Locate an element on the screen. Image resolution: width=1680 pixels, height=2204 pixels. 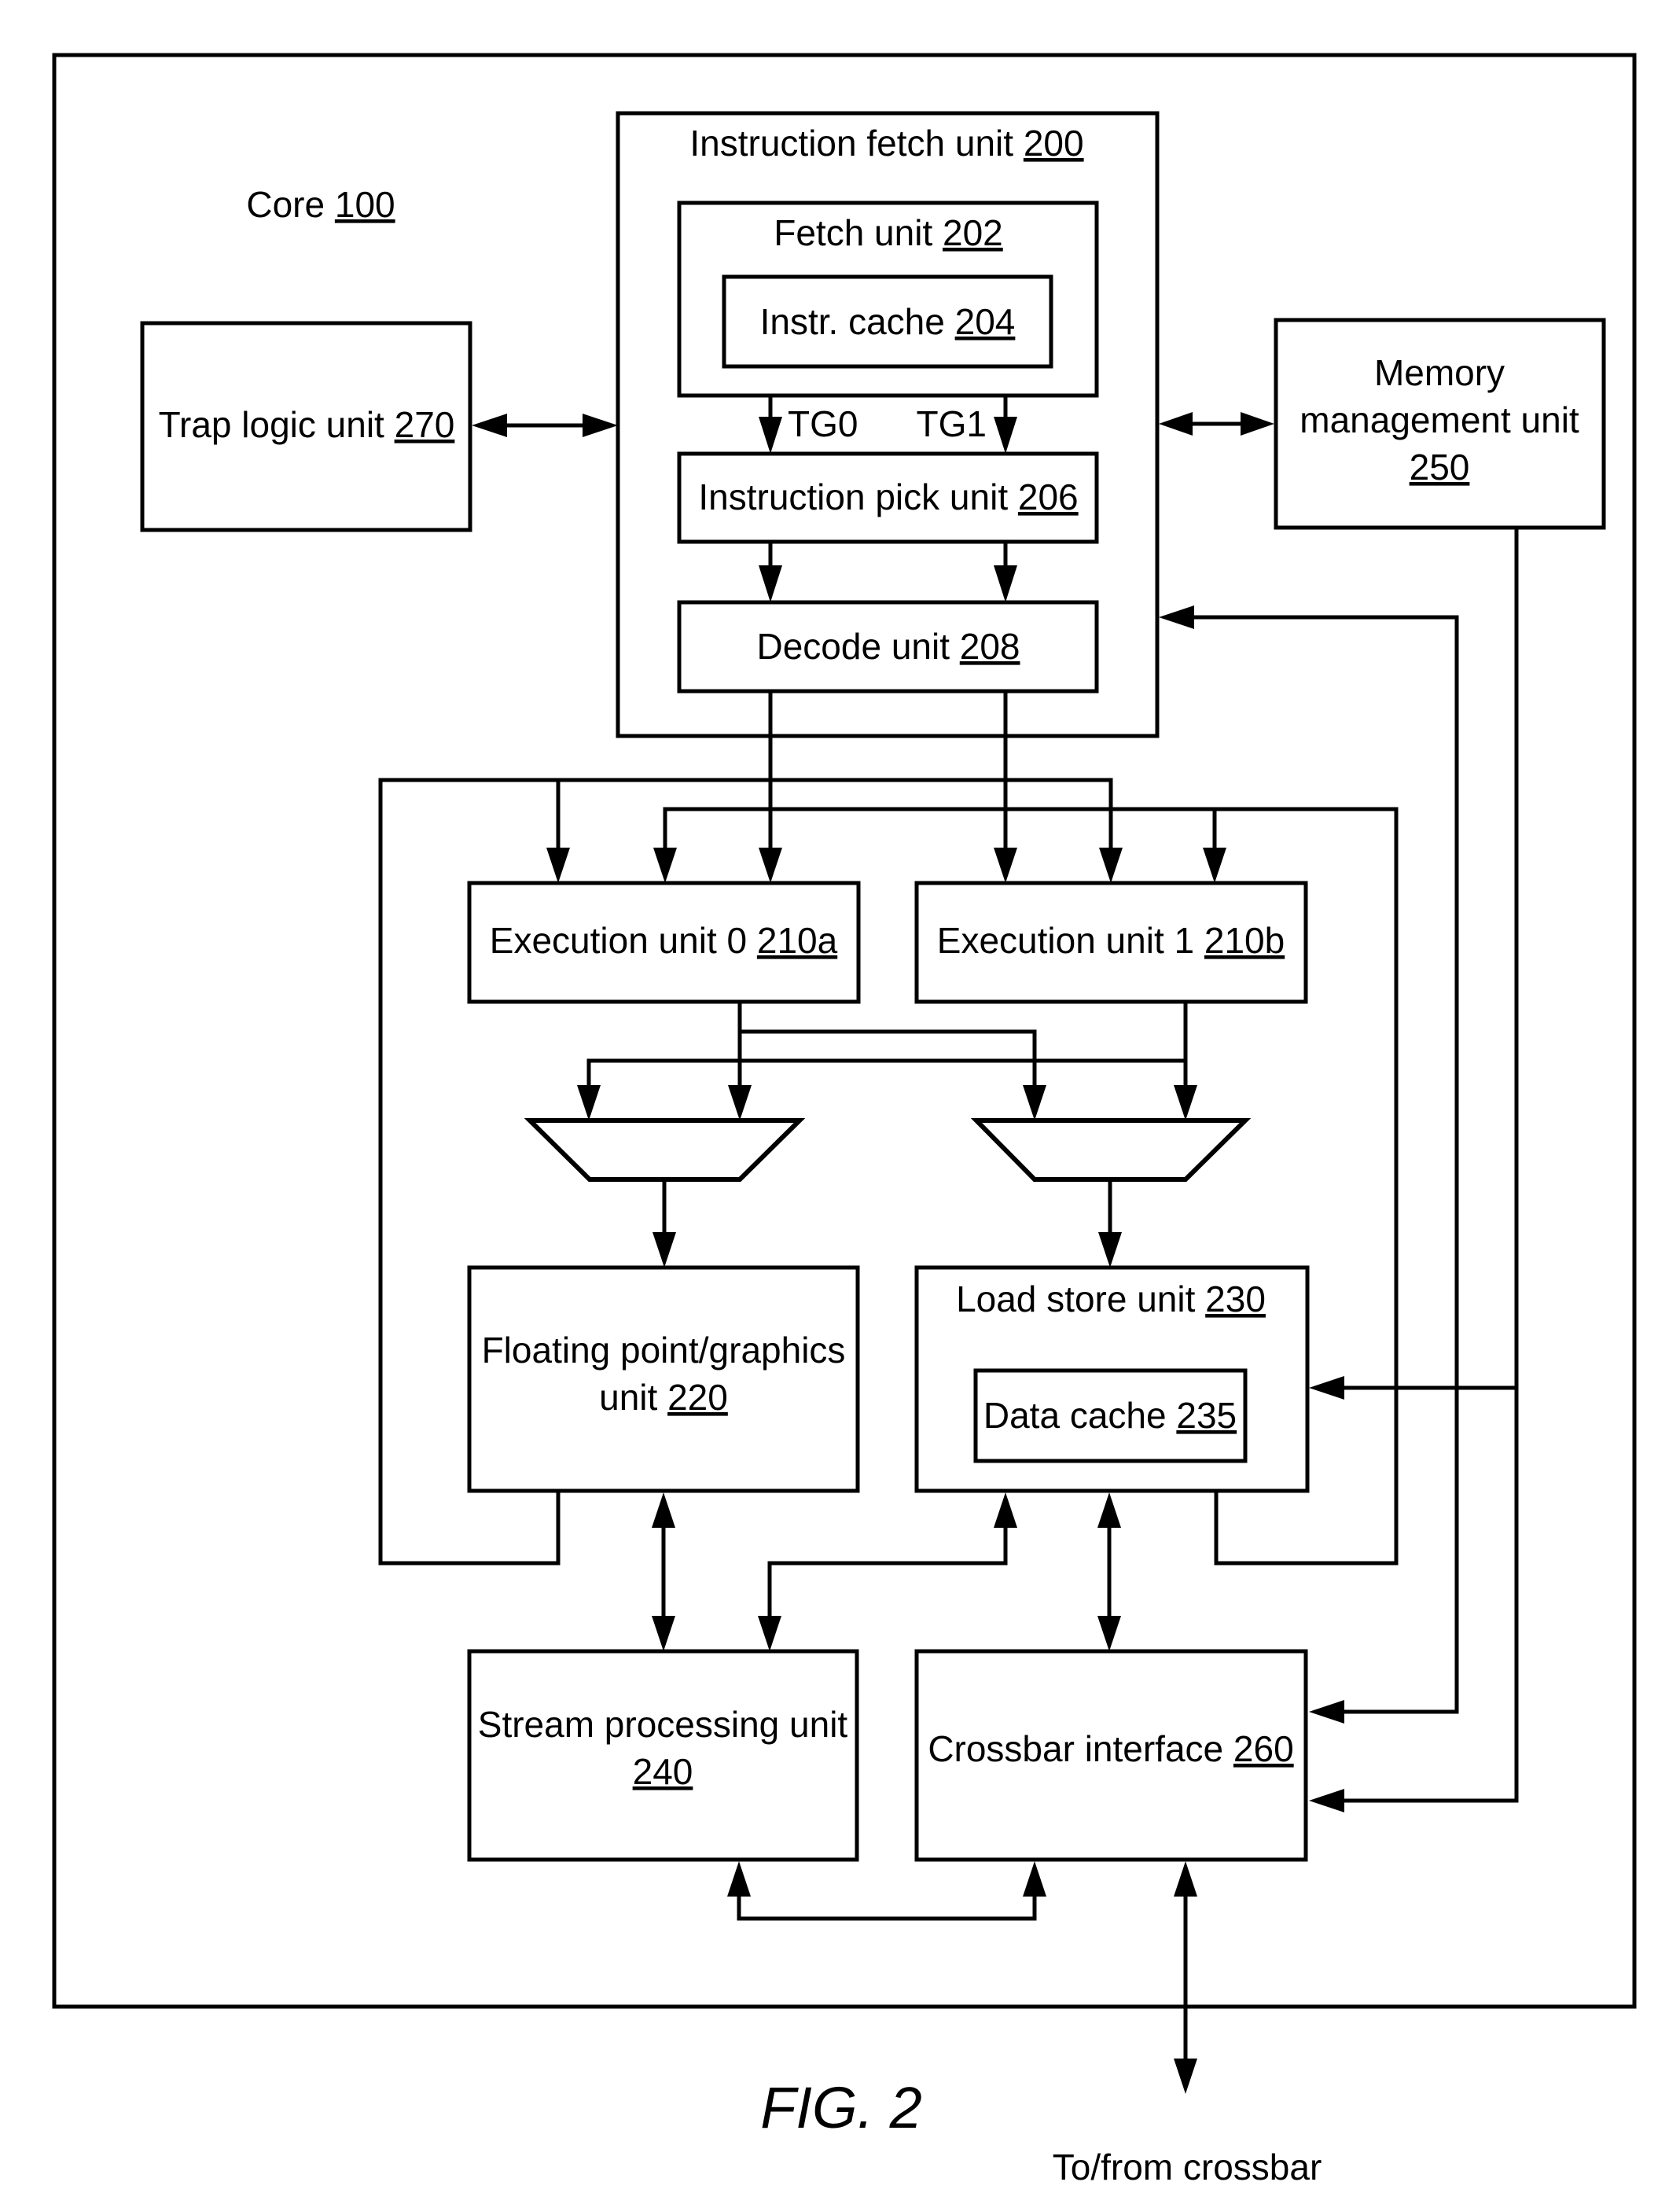
lsu-label: Load store unit 230 is located at coordinates (1111, 1299).